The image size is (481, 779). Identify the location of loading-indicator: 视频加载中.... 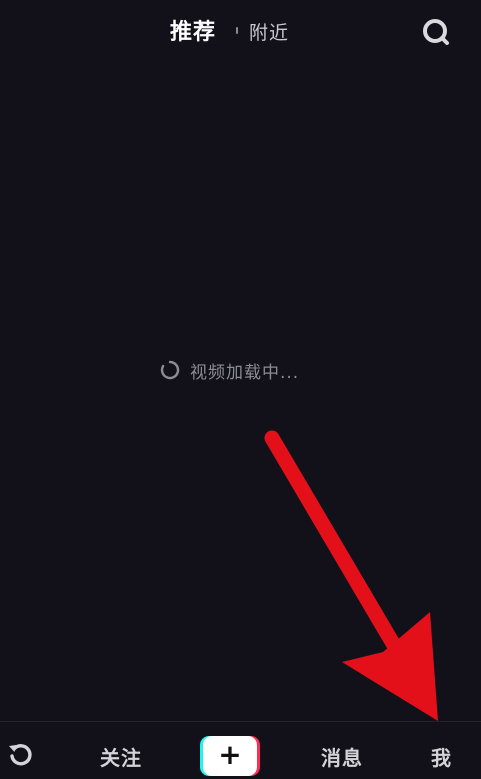
(230, 370).